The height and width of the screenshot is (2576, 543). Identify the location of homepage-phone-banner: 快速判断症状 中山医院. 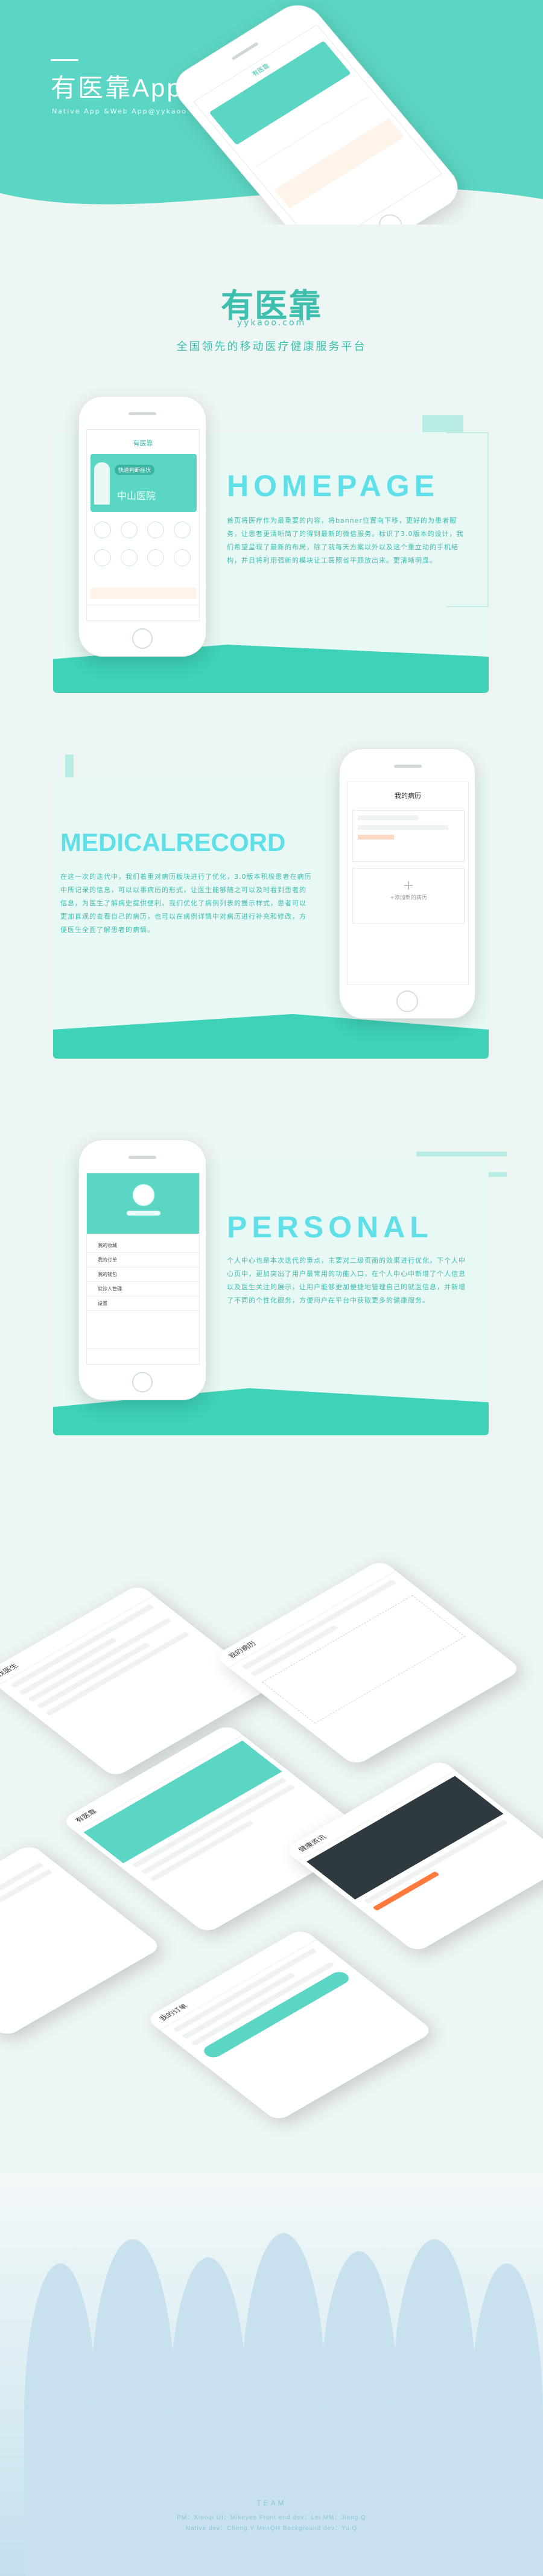
(144, 483).